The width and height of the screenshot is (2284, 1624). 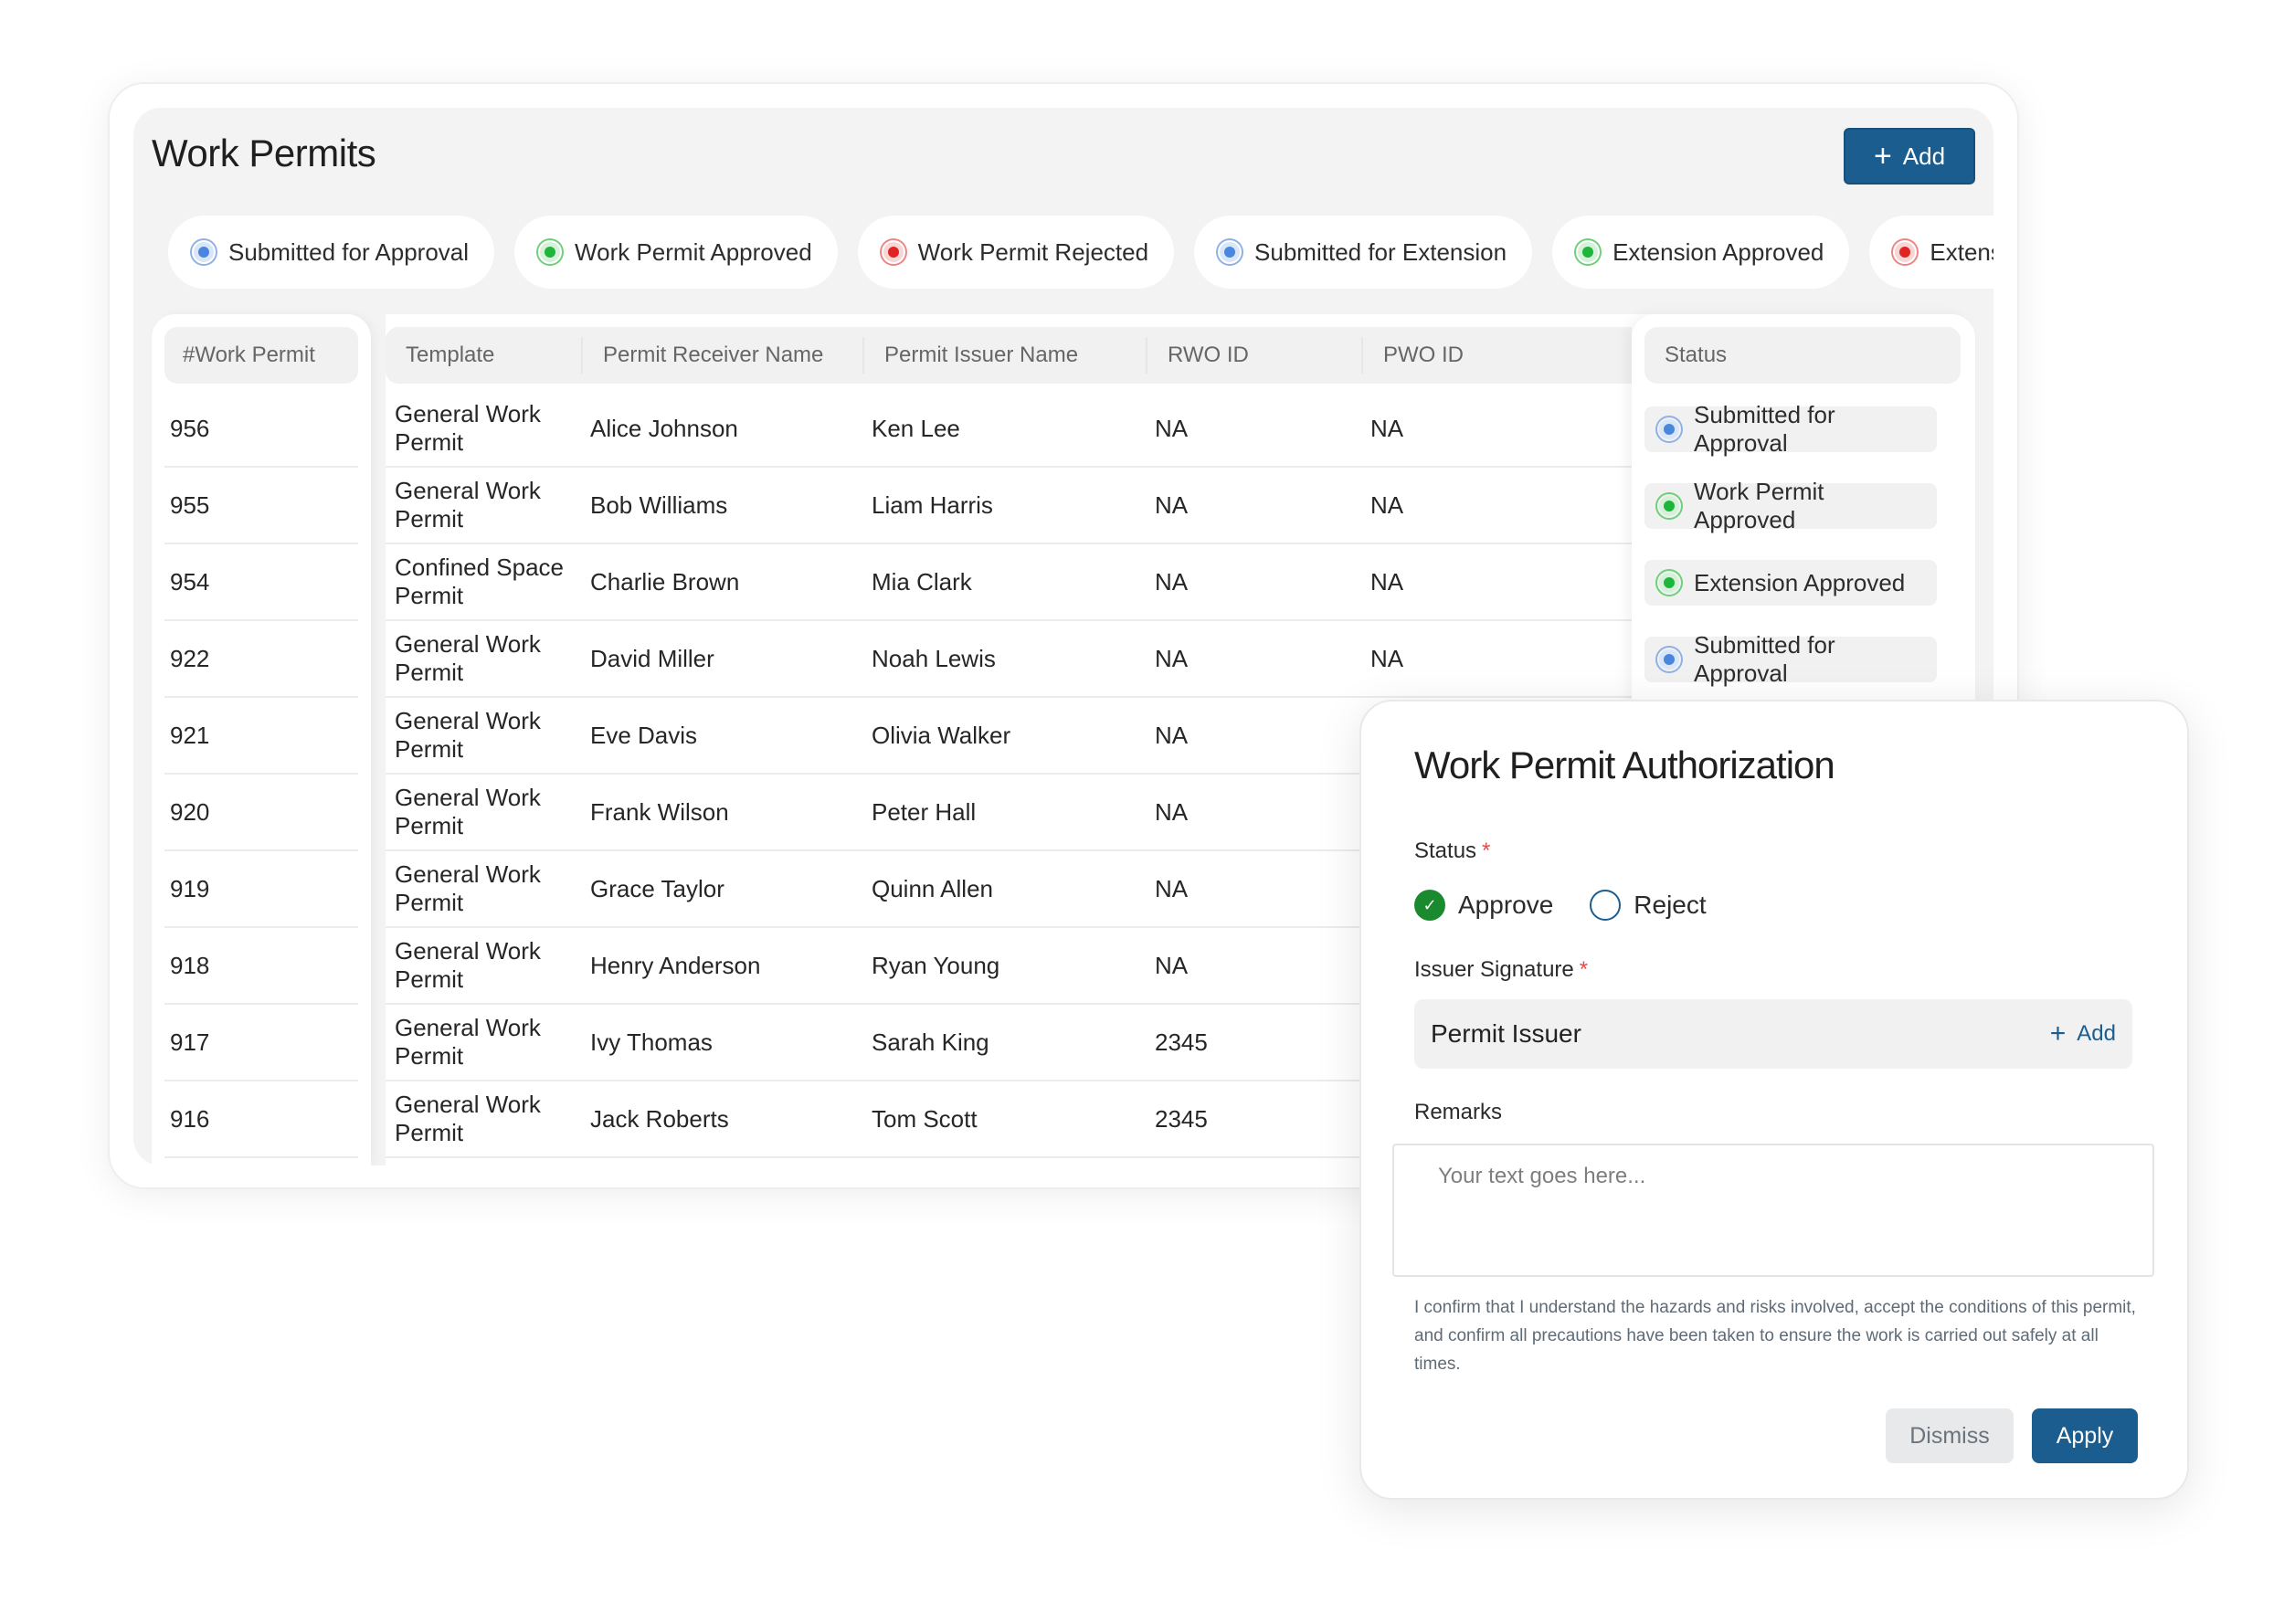 I want to click on required-mark: *, so click(x=1584, y=970).